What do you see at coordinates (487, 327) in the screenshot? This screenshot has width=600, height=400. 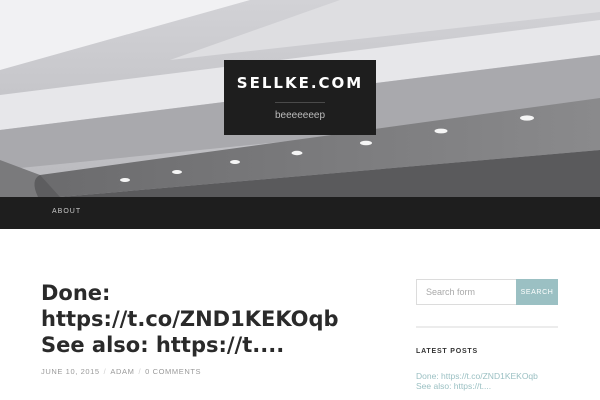 I see `widget-divider` at bounding box center [487, 327].